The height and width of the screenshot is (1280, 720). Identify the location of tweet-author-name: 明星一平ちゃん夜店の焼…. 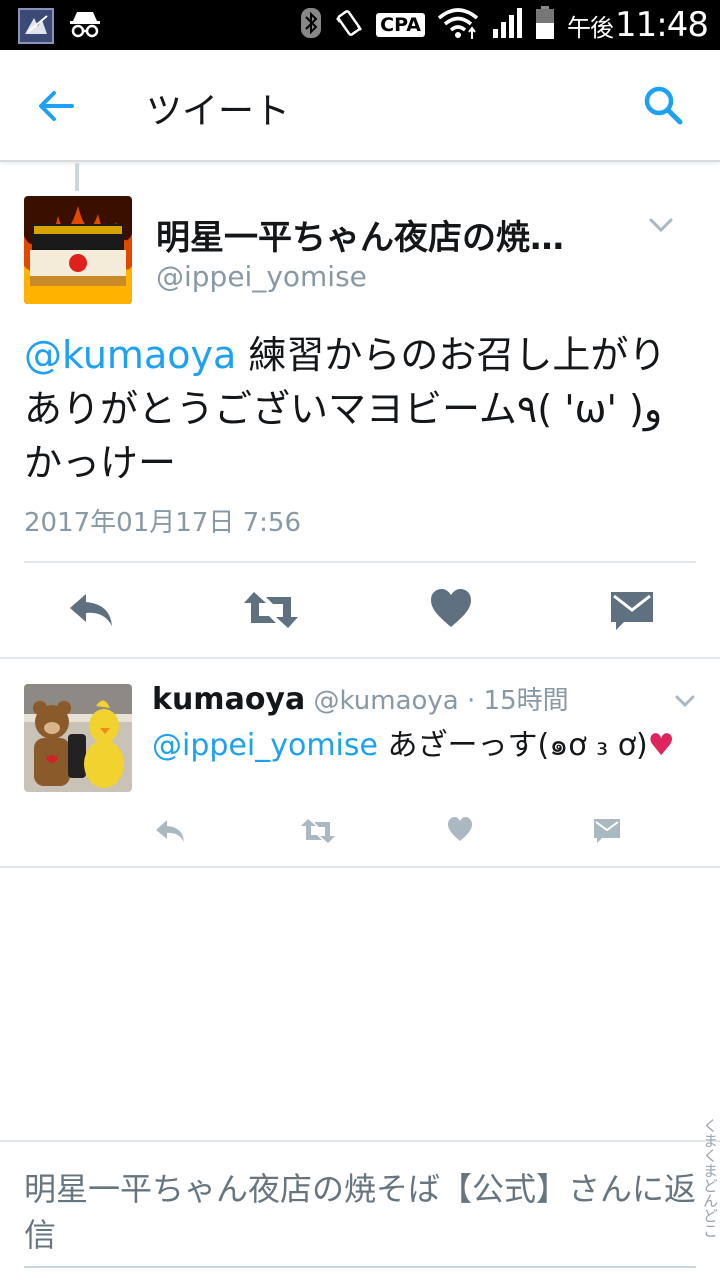
(376, 234).